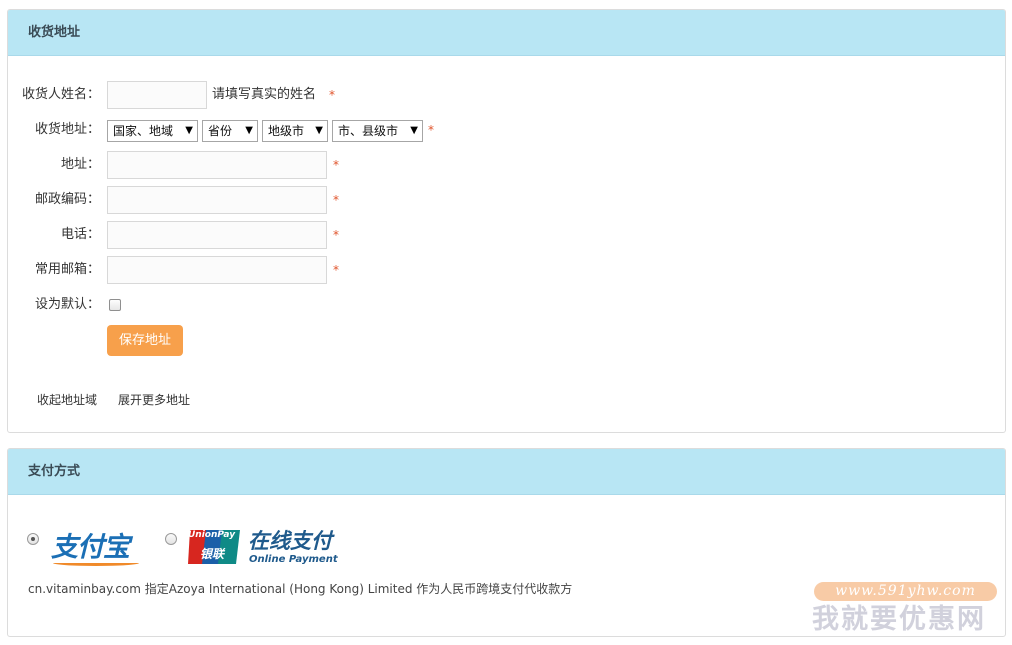  What do you see at coordinates (33, 539) in the screenshot?
I see `alipay-radio` at bounding box center [33, 539].